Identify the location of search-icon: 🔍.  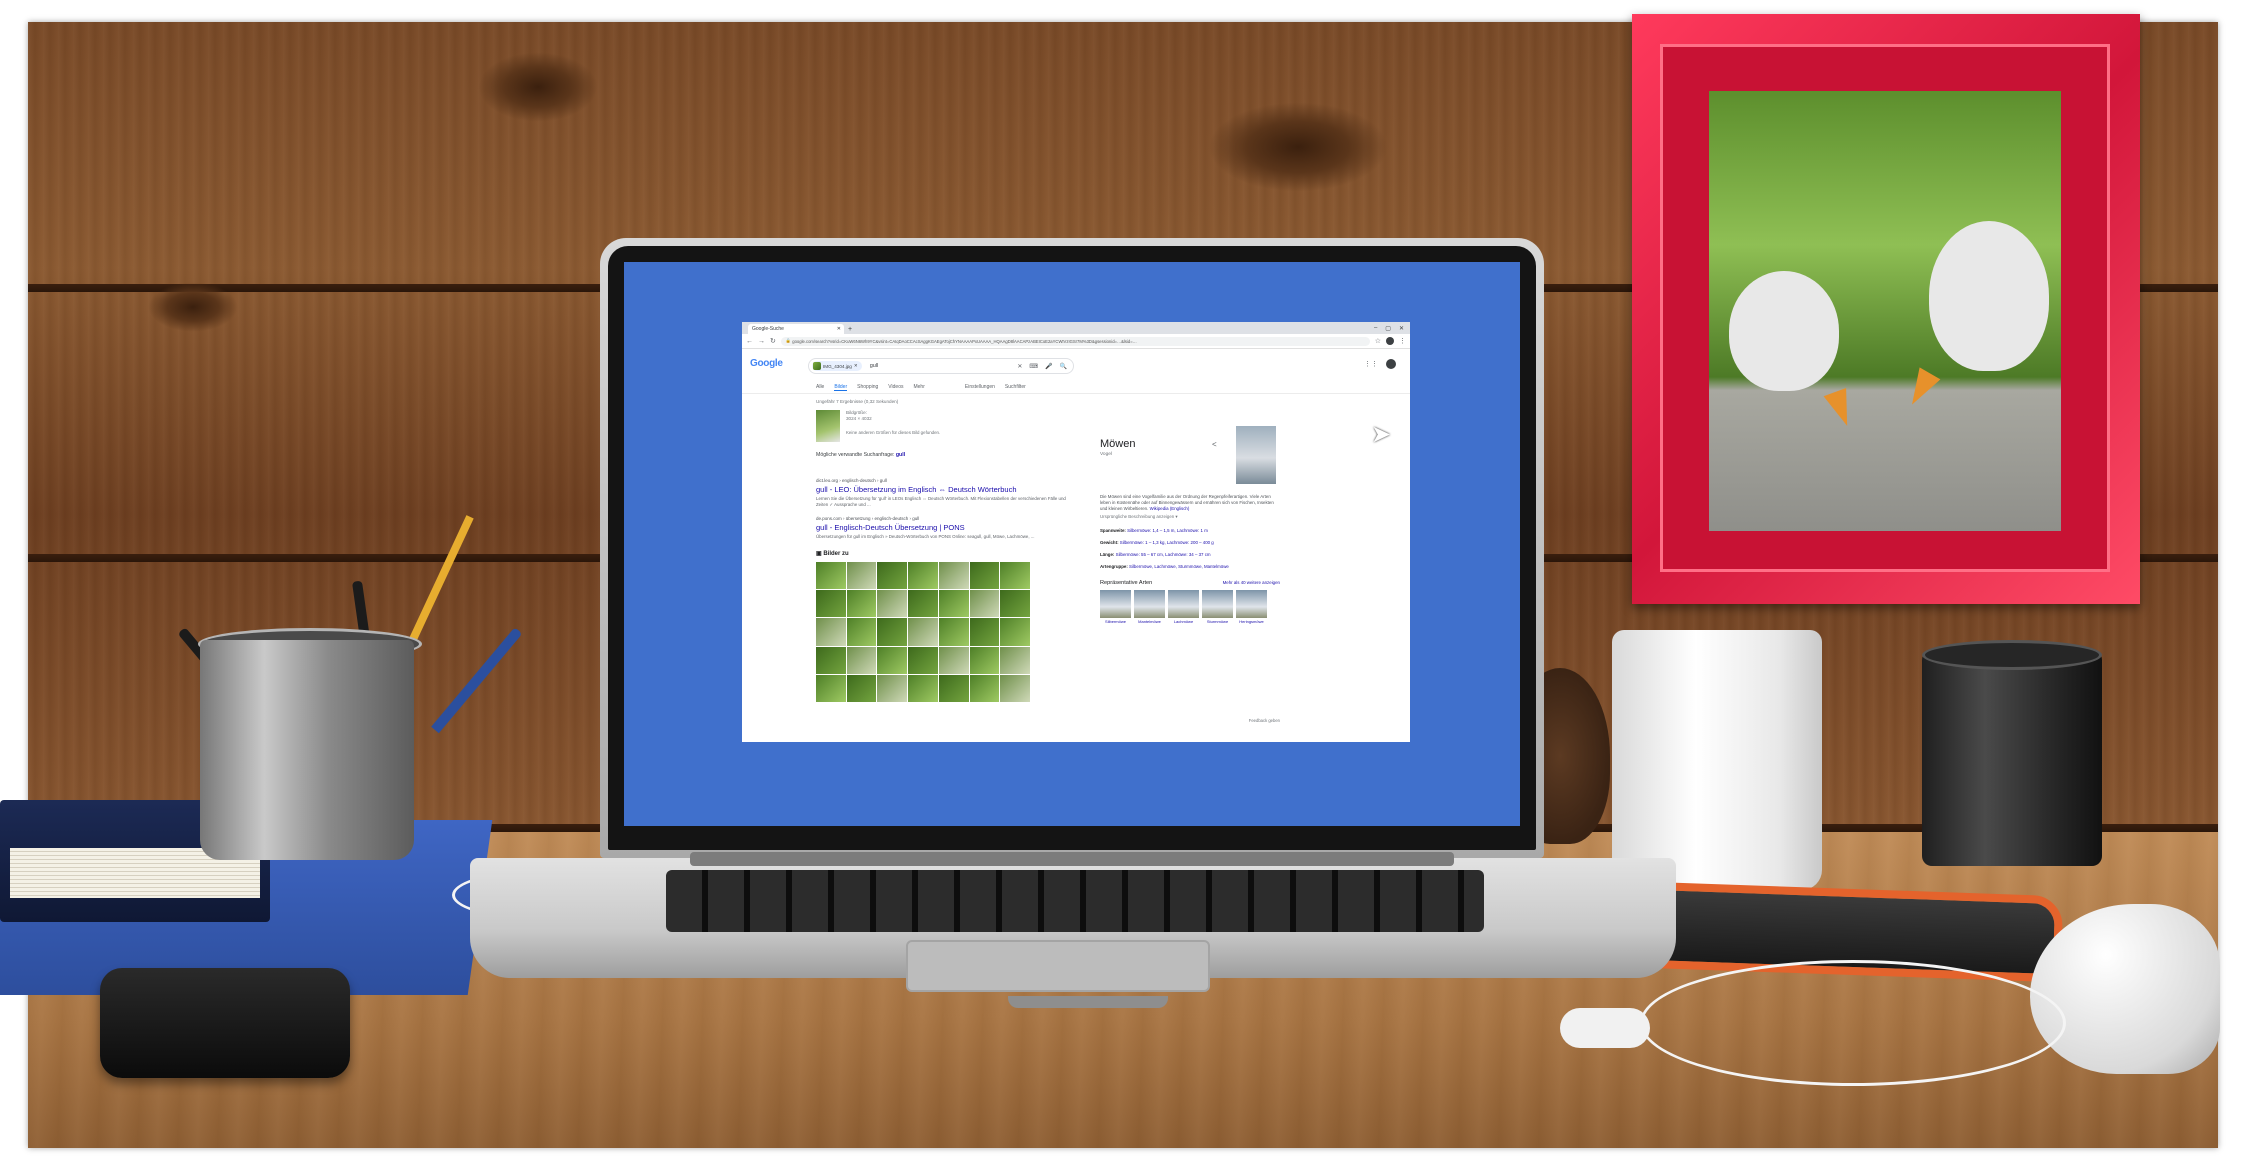
(1063, 366).